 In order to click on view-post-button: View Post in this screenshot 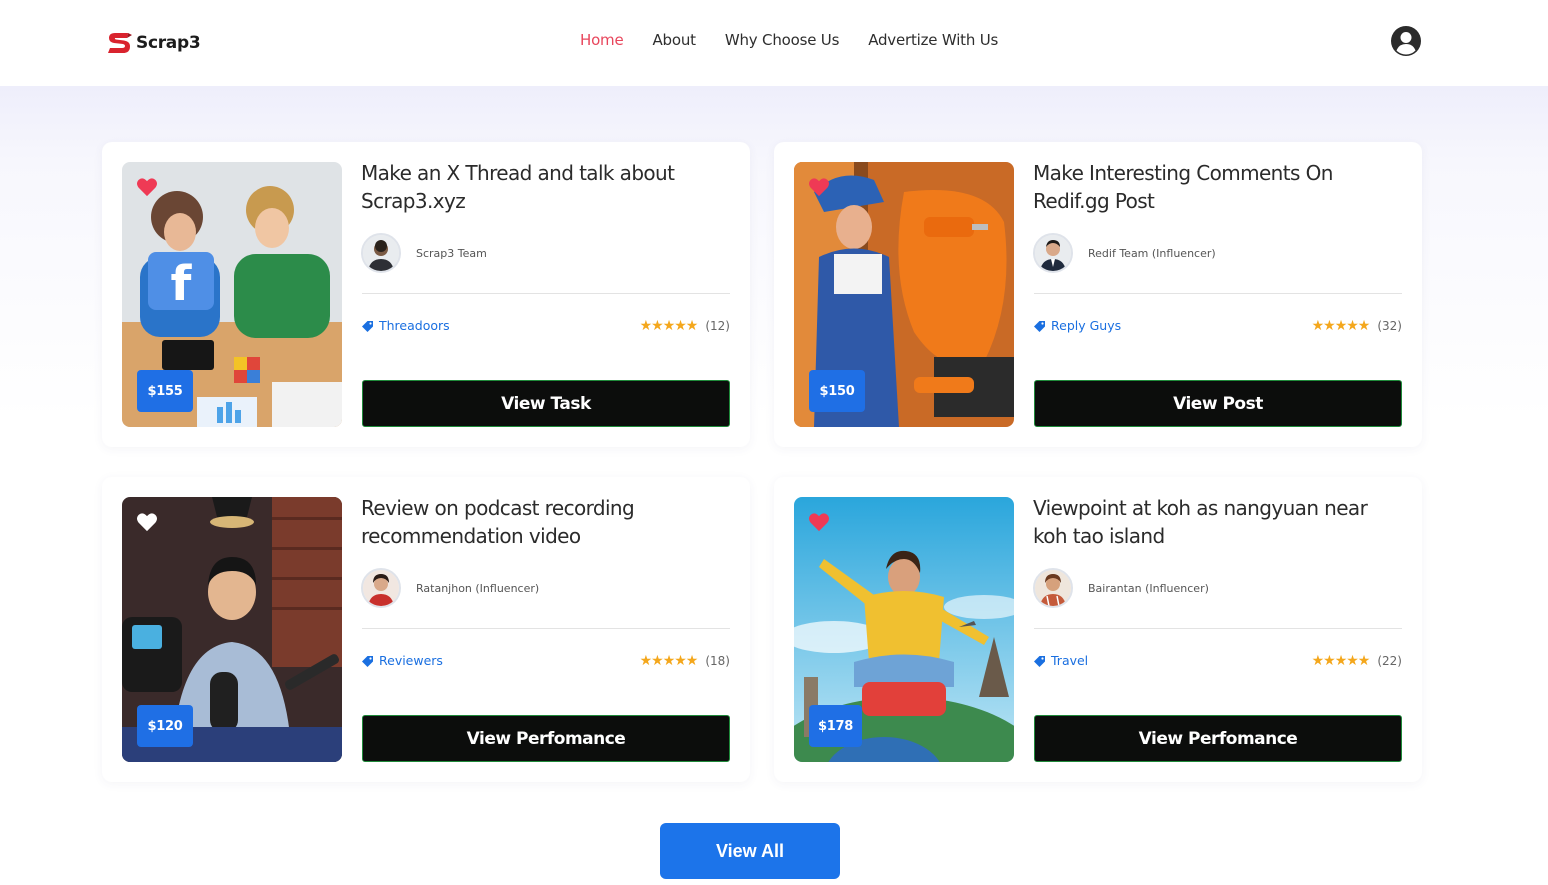, I will do `click(1218, 403)`.